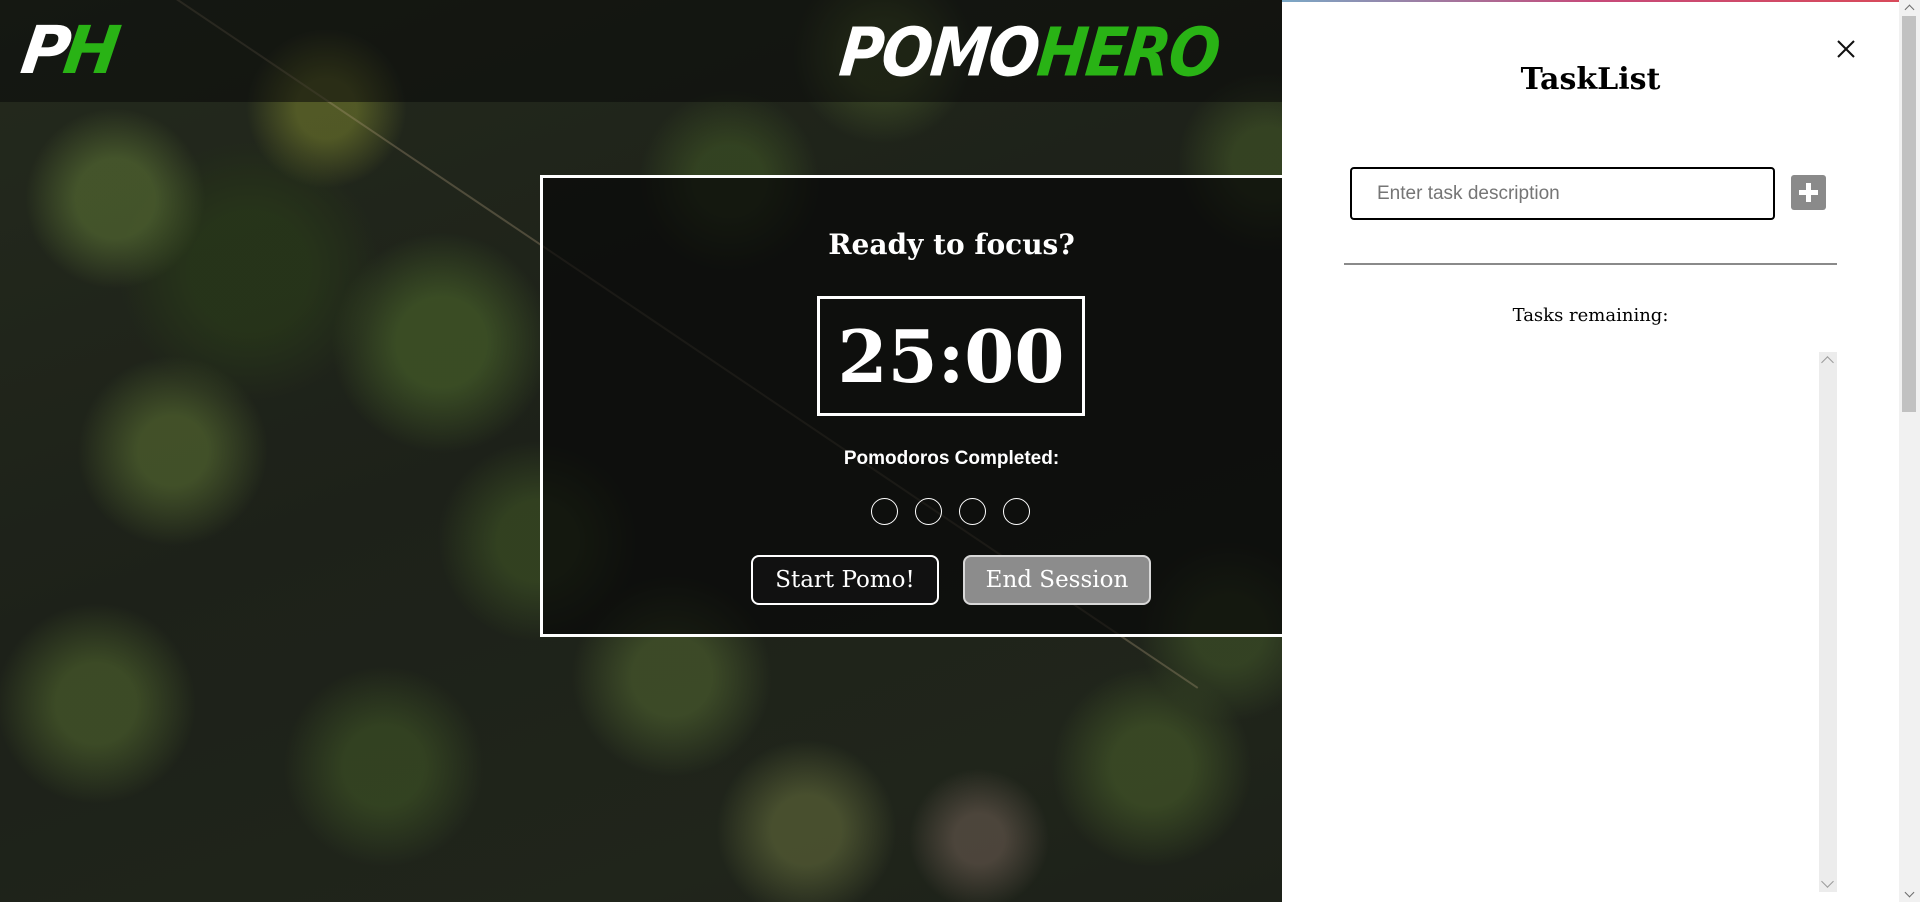 The image size is (1920, 902). What do you see at coordinates (951, 244) in the screenshot?
I see `timer-heading: Ready to focus?` at bounding box center [951, 244].